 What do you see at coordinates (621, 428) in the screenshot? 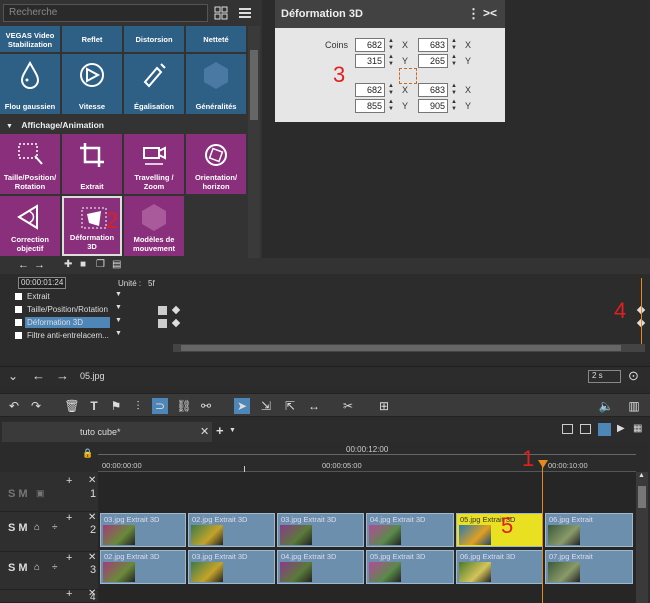
I see `camera-icon: ▶` at bounding box center [621, 428].